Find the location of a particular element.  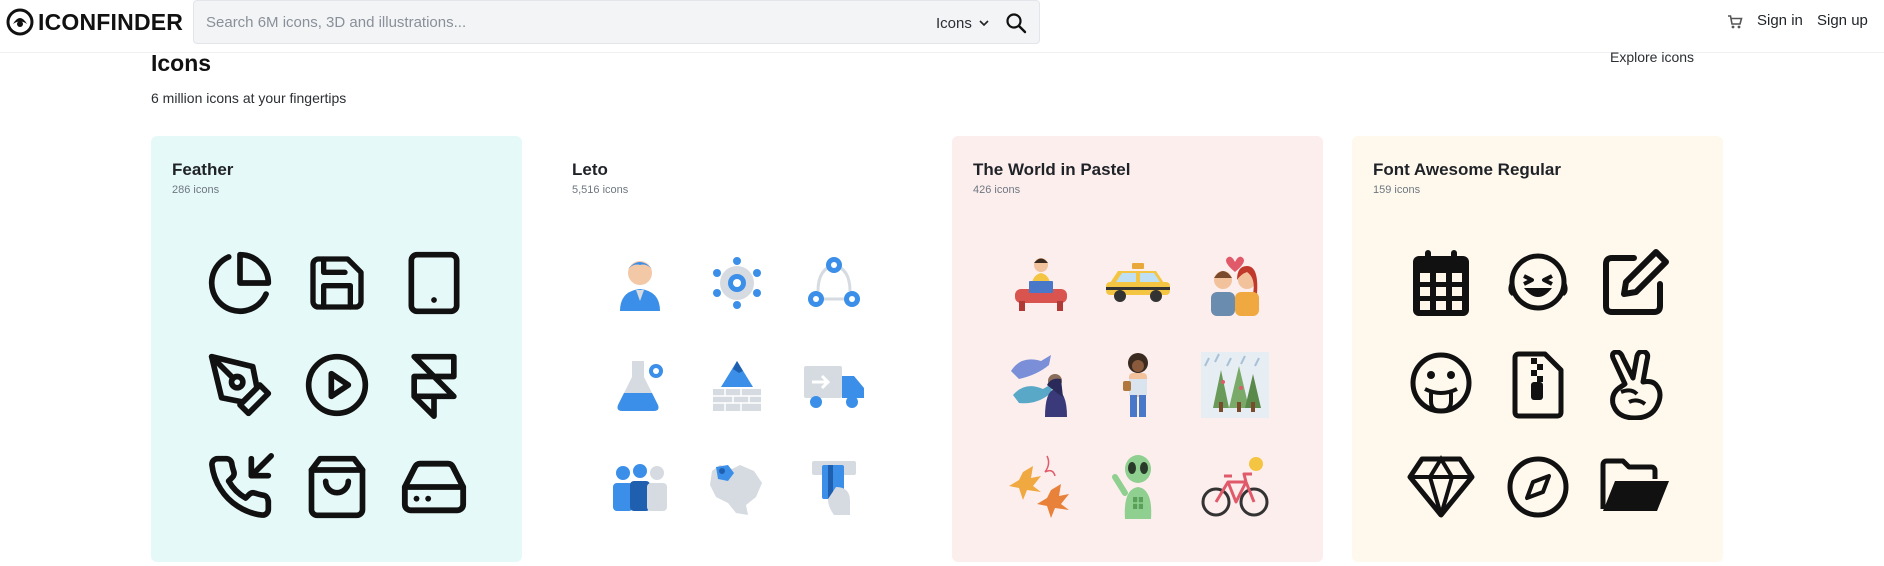

framer-icon is located at coordinates (433, 386).